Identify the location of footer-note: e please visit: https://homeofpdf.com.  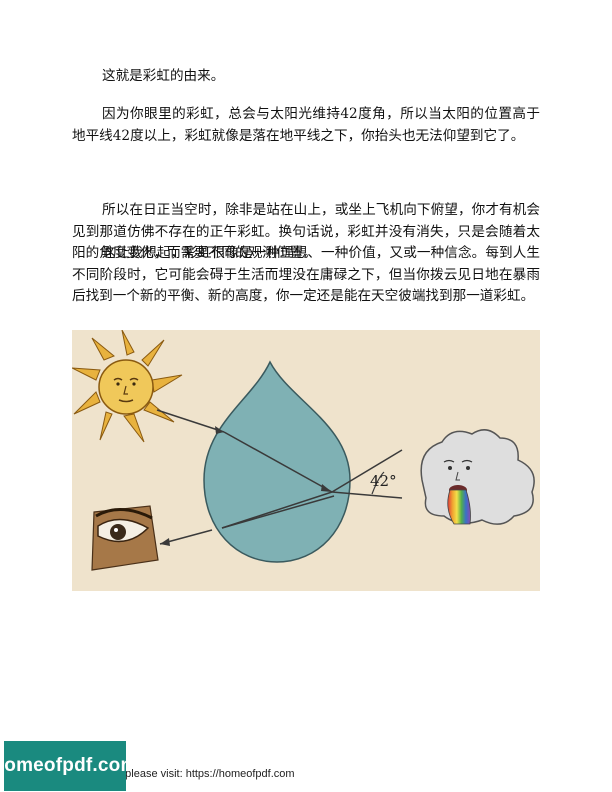
(205, 774).